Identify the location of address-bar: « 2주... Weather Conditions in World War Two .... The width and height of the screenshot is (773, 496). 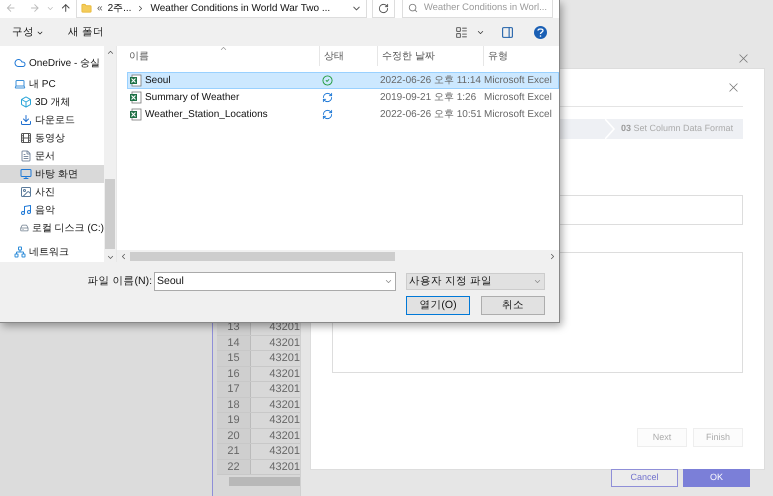
(221, 9).